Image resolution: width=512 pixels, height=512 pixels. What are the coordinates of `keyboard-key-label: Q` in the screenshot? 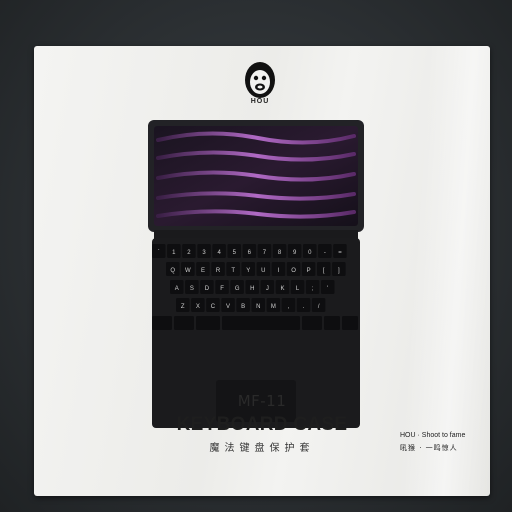 It's located at (172, 271).